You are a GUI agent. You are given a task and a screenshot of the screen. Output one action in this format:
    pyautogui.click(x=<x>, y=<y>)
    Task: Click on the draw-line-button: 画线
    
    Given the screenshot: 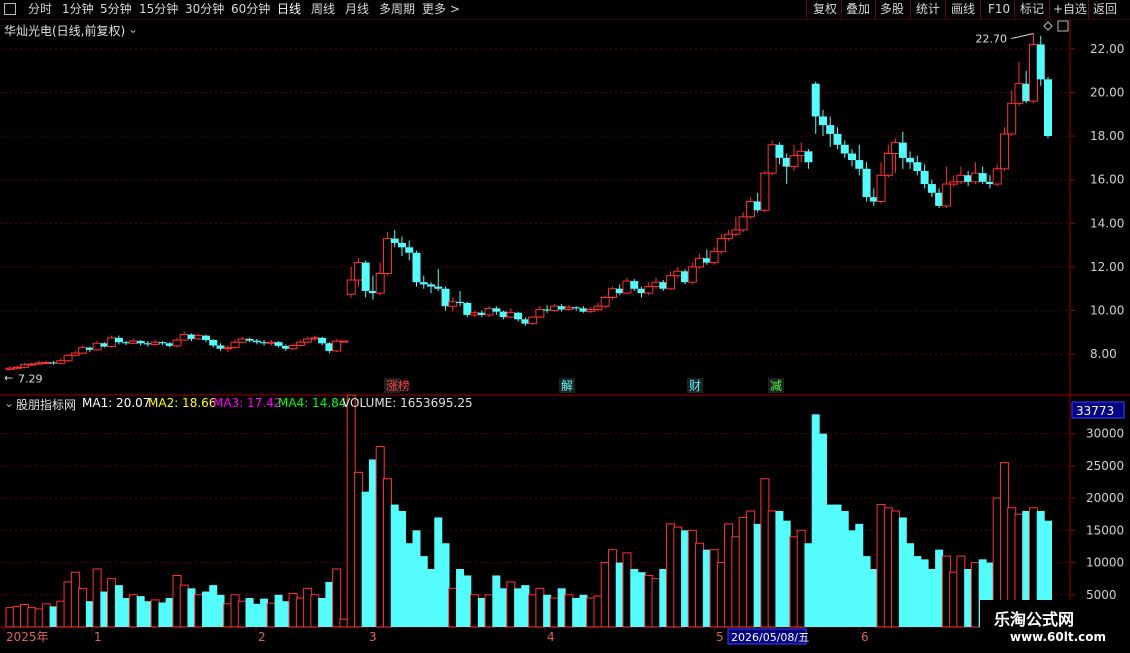 What is the action you would take?
    pyautogui.click(x=963, y=9)
    